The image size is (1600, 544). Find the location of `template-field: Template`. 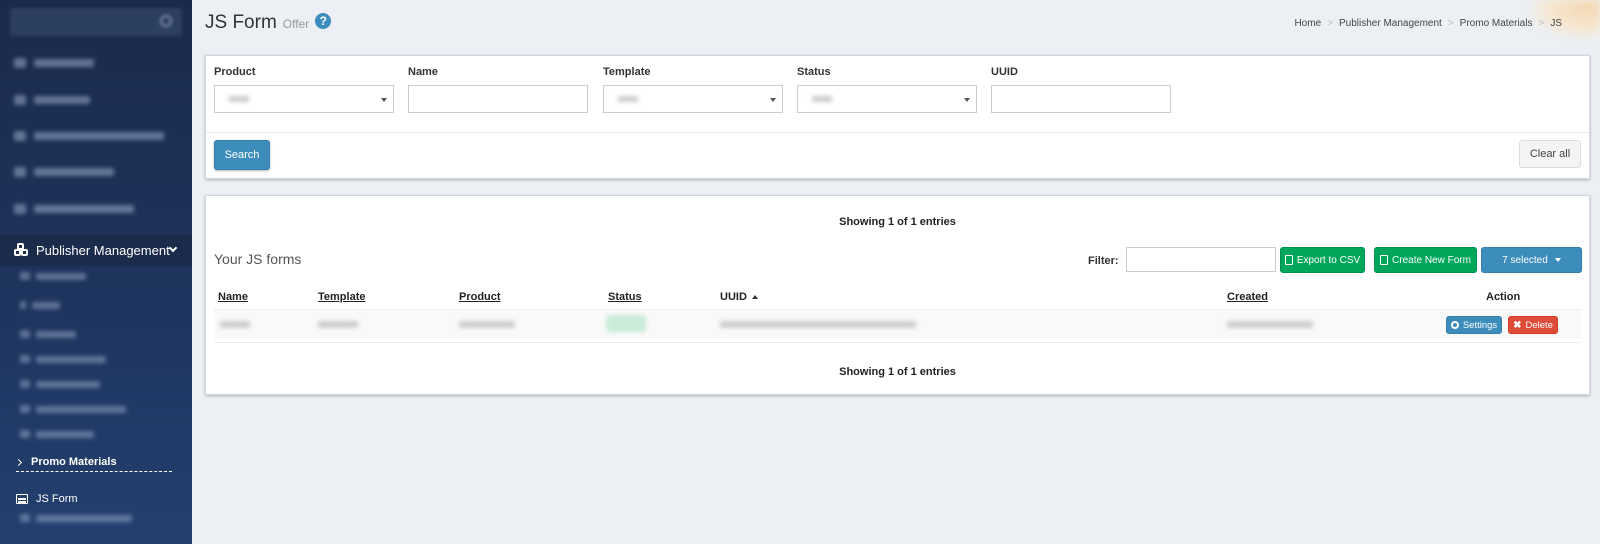

template-field: Template is located at coordinates (693, 89).